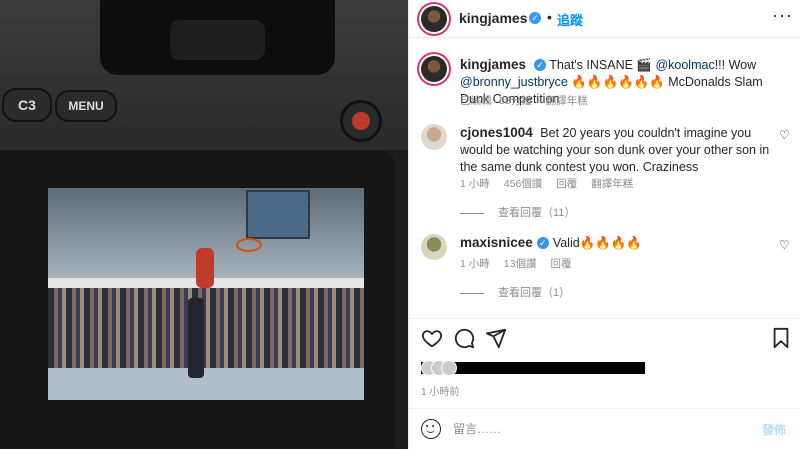 This screenshot has height=450, width=800. What do you see at coordinates (496, 338) in the screenshot?
I see `share-icon` at bounding box center [496, 338].